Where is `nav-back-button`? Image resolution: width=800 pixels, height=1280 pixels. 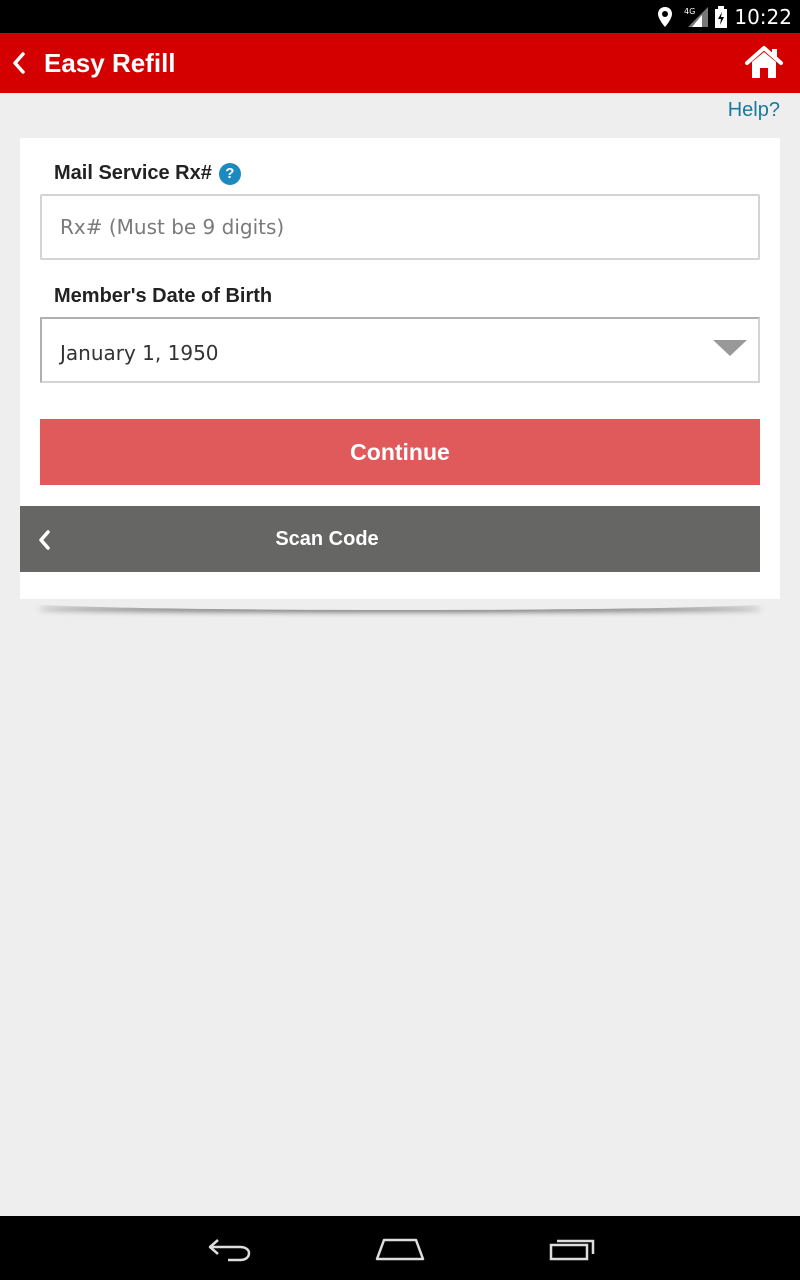
nav-back-button is located at coordinates (229, 1250).